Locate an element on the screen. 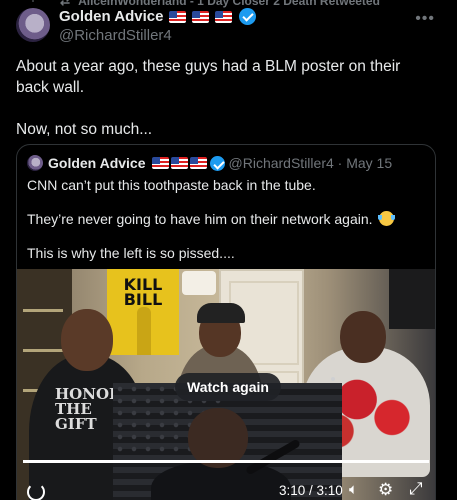 The image size is (457, 500). expand-icon: ⤢ is located at coordinates (416, 489).